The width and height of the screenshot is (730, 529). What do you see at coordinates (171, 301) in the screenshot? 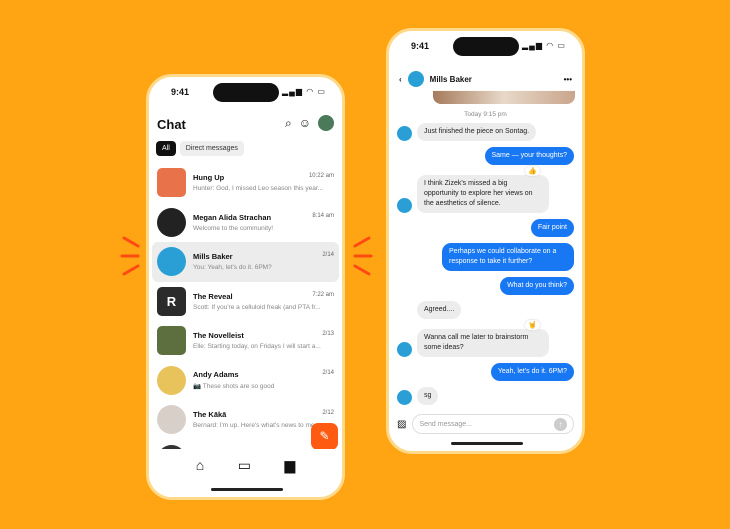
I see `chat-avatar: R` at bounding box center [171, 301].